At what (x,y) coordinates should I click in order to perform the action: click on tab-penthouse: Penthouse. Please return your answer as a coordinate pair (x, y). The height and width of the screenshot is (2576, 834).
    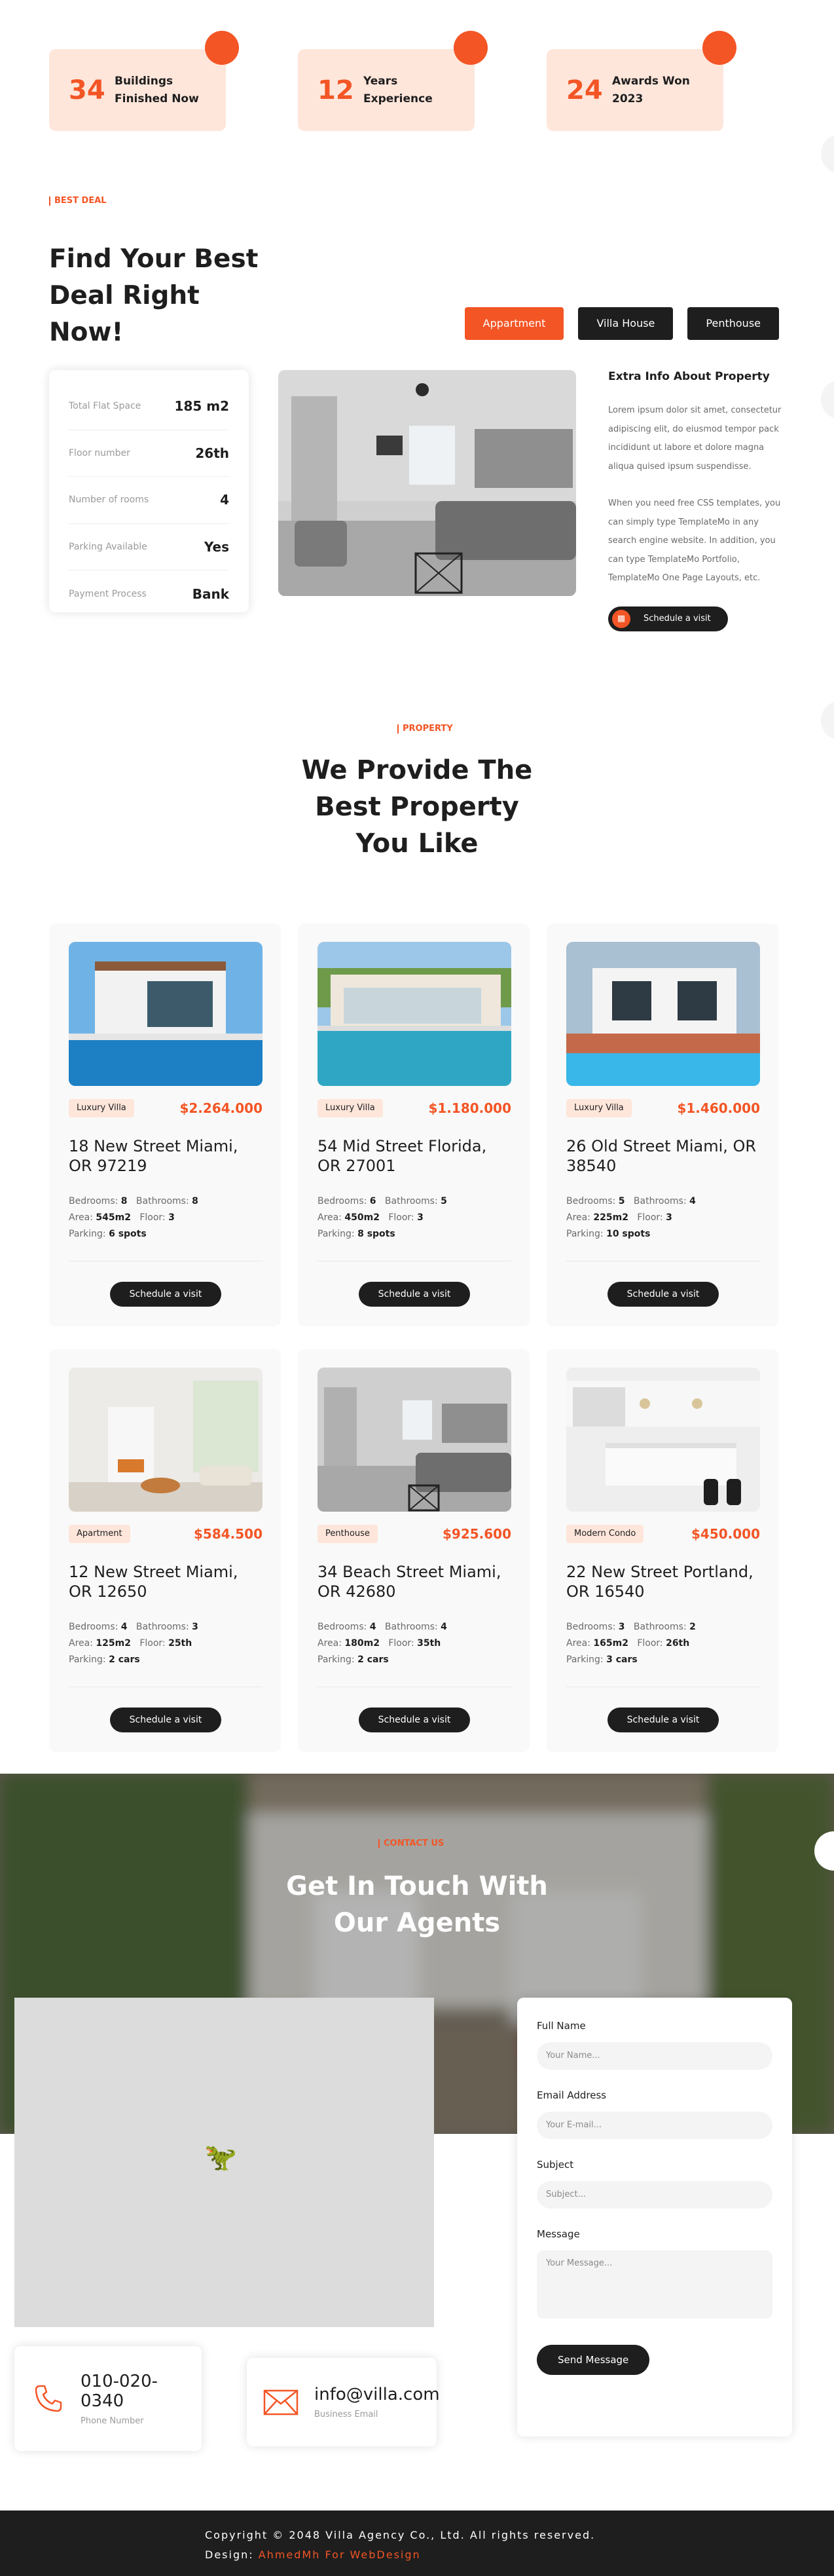
    Looking at the image, I should click on (733, 323).